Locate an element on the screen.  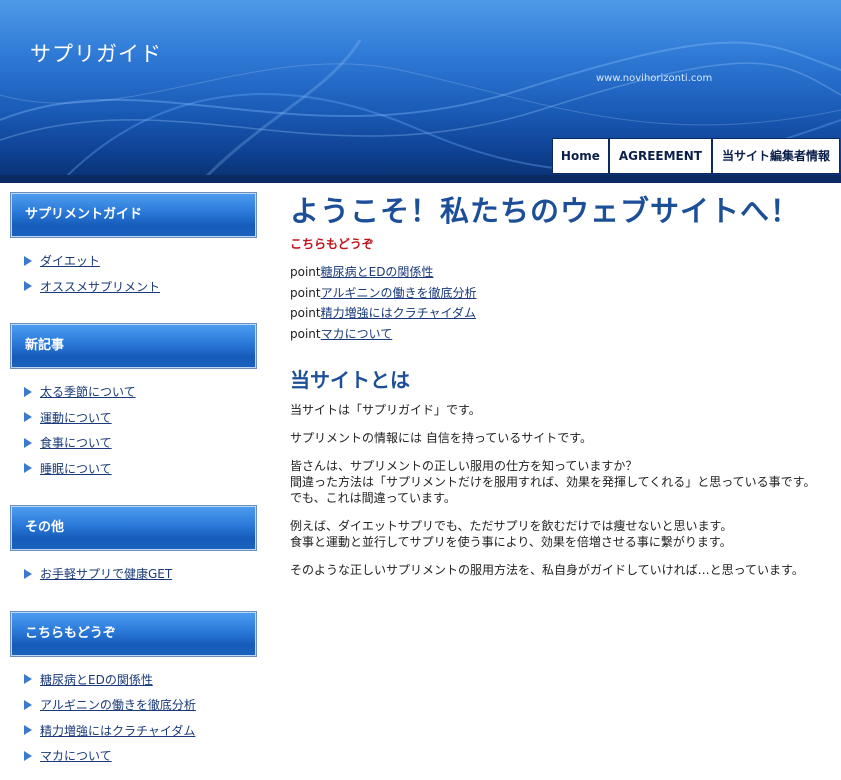
list-item: pointアルギニンの働きを徹底分析 is located at coordinates (560, 293).